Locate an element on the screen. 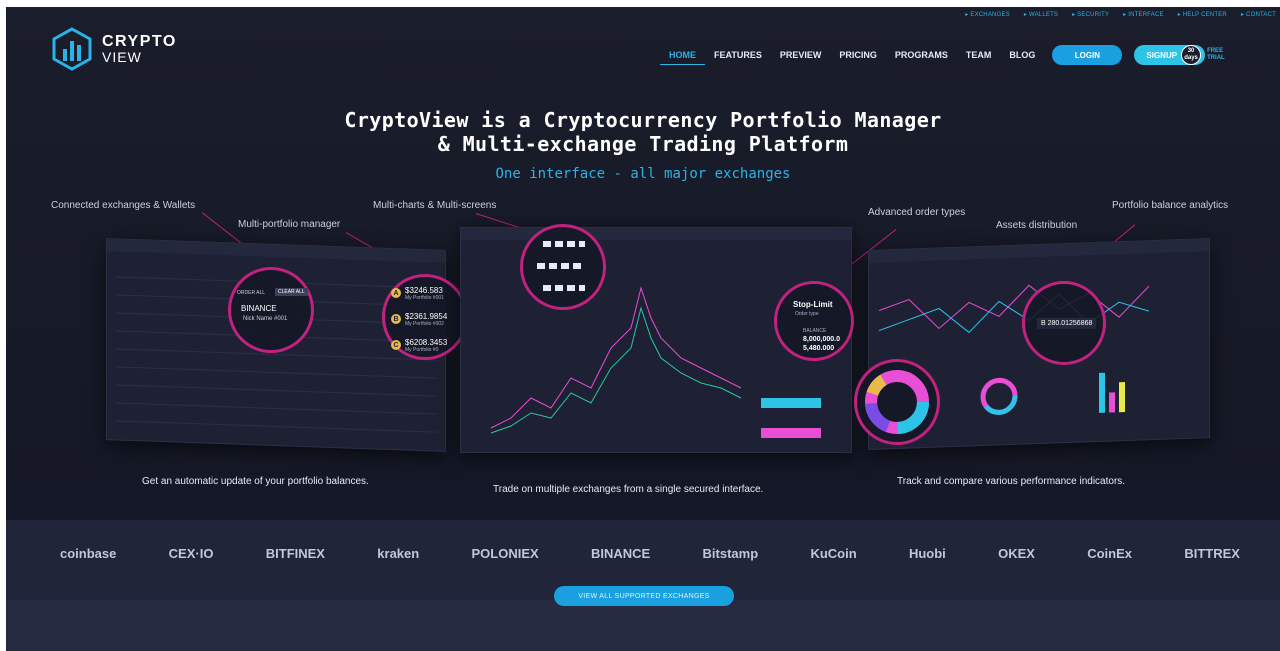  hero-headline-line2: & Multi-exchange Trading Platform is located at coordinates (643, 144).